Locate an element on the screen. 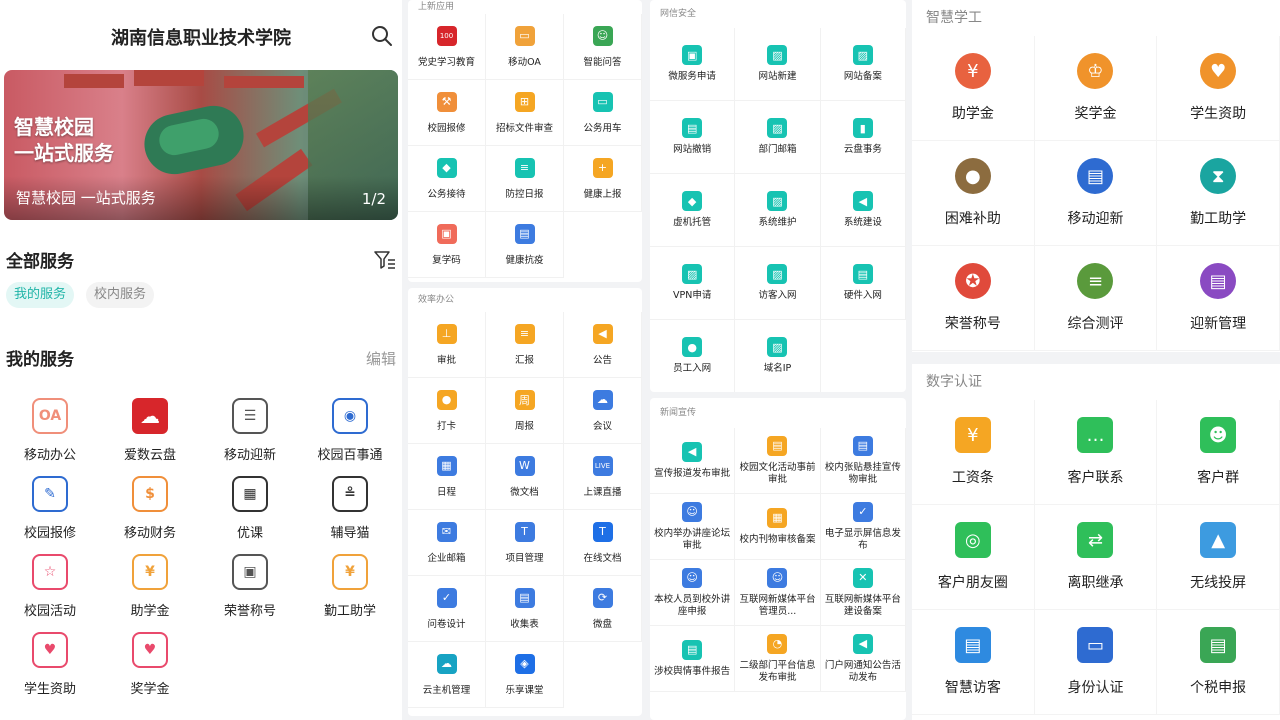  feature-item: ◎ 客户朋友圈 is located at coordinates (973, 557).